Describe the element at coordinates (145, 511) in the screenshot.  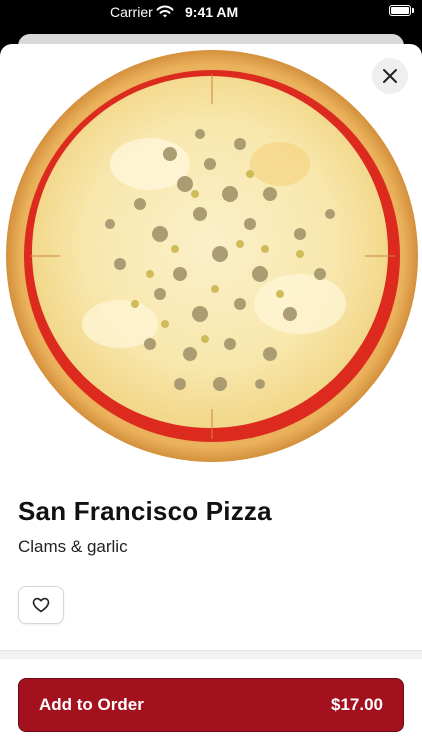
I see `product-title: San Francisco Pizza` at that location.